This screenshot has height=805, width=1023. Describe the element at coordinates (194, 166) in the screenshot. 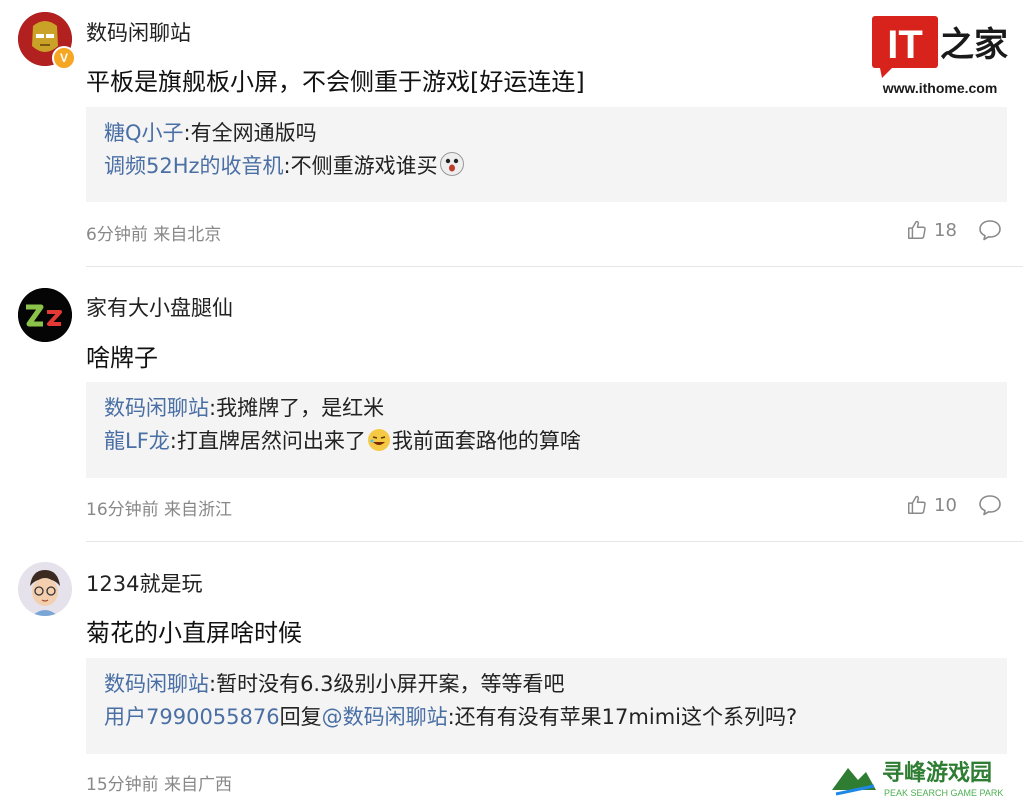

I see `reply-username: 调频52Hz的收音机` at that location.